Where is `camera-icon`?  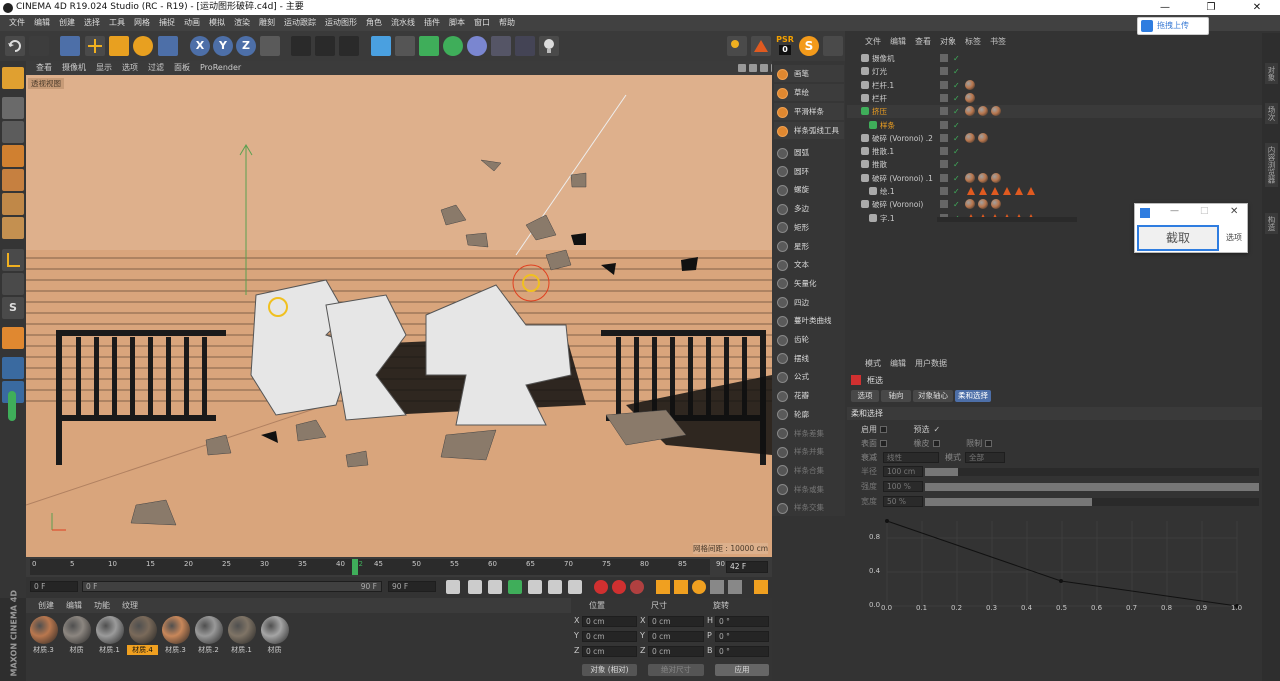 camera-icon is located at coordinates (525, 46).